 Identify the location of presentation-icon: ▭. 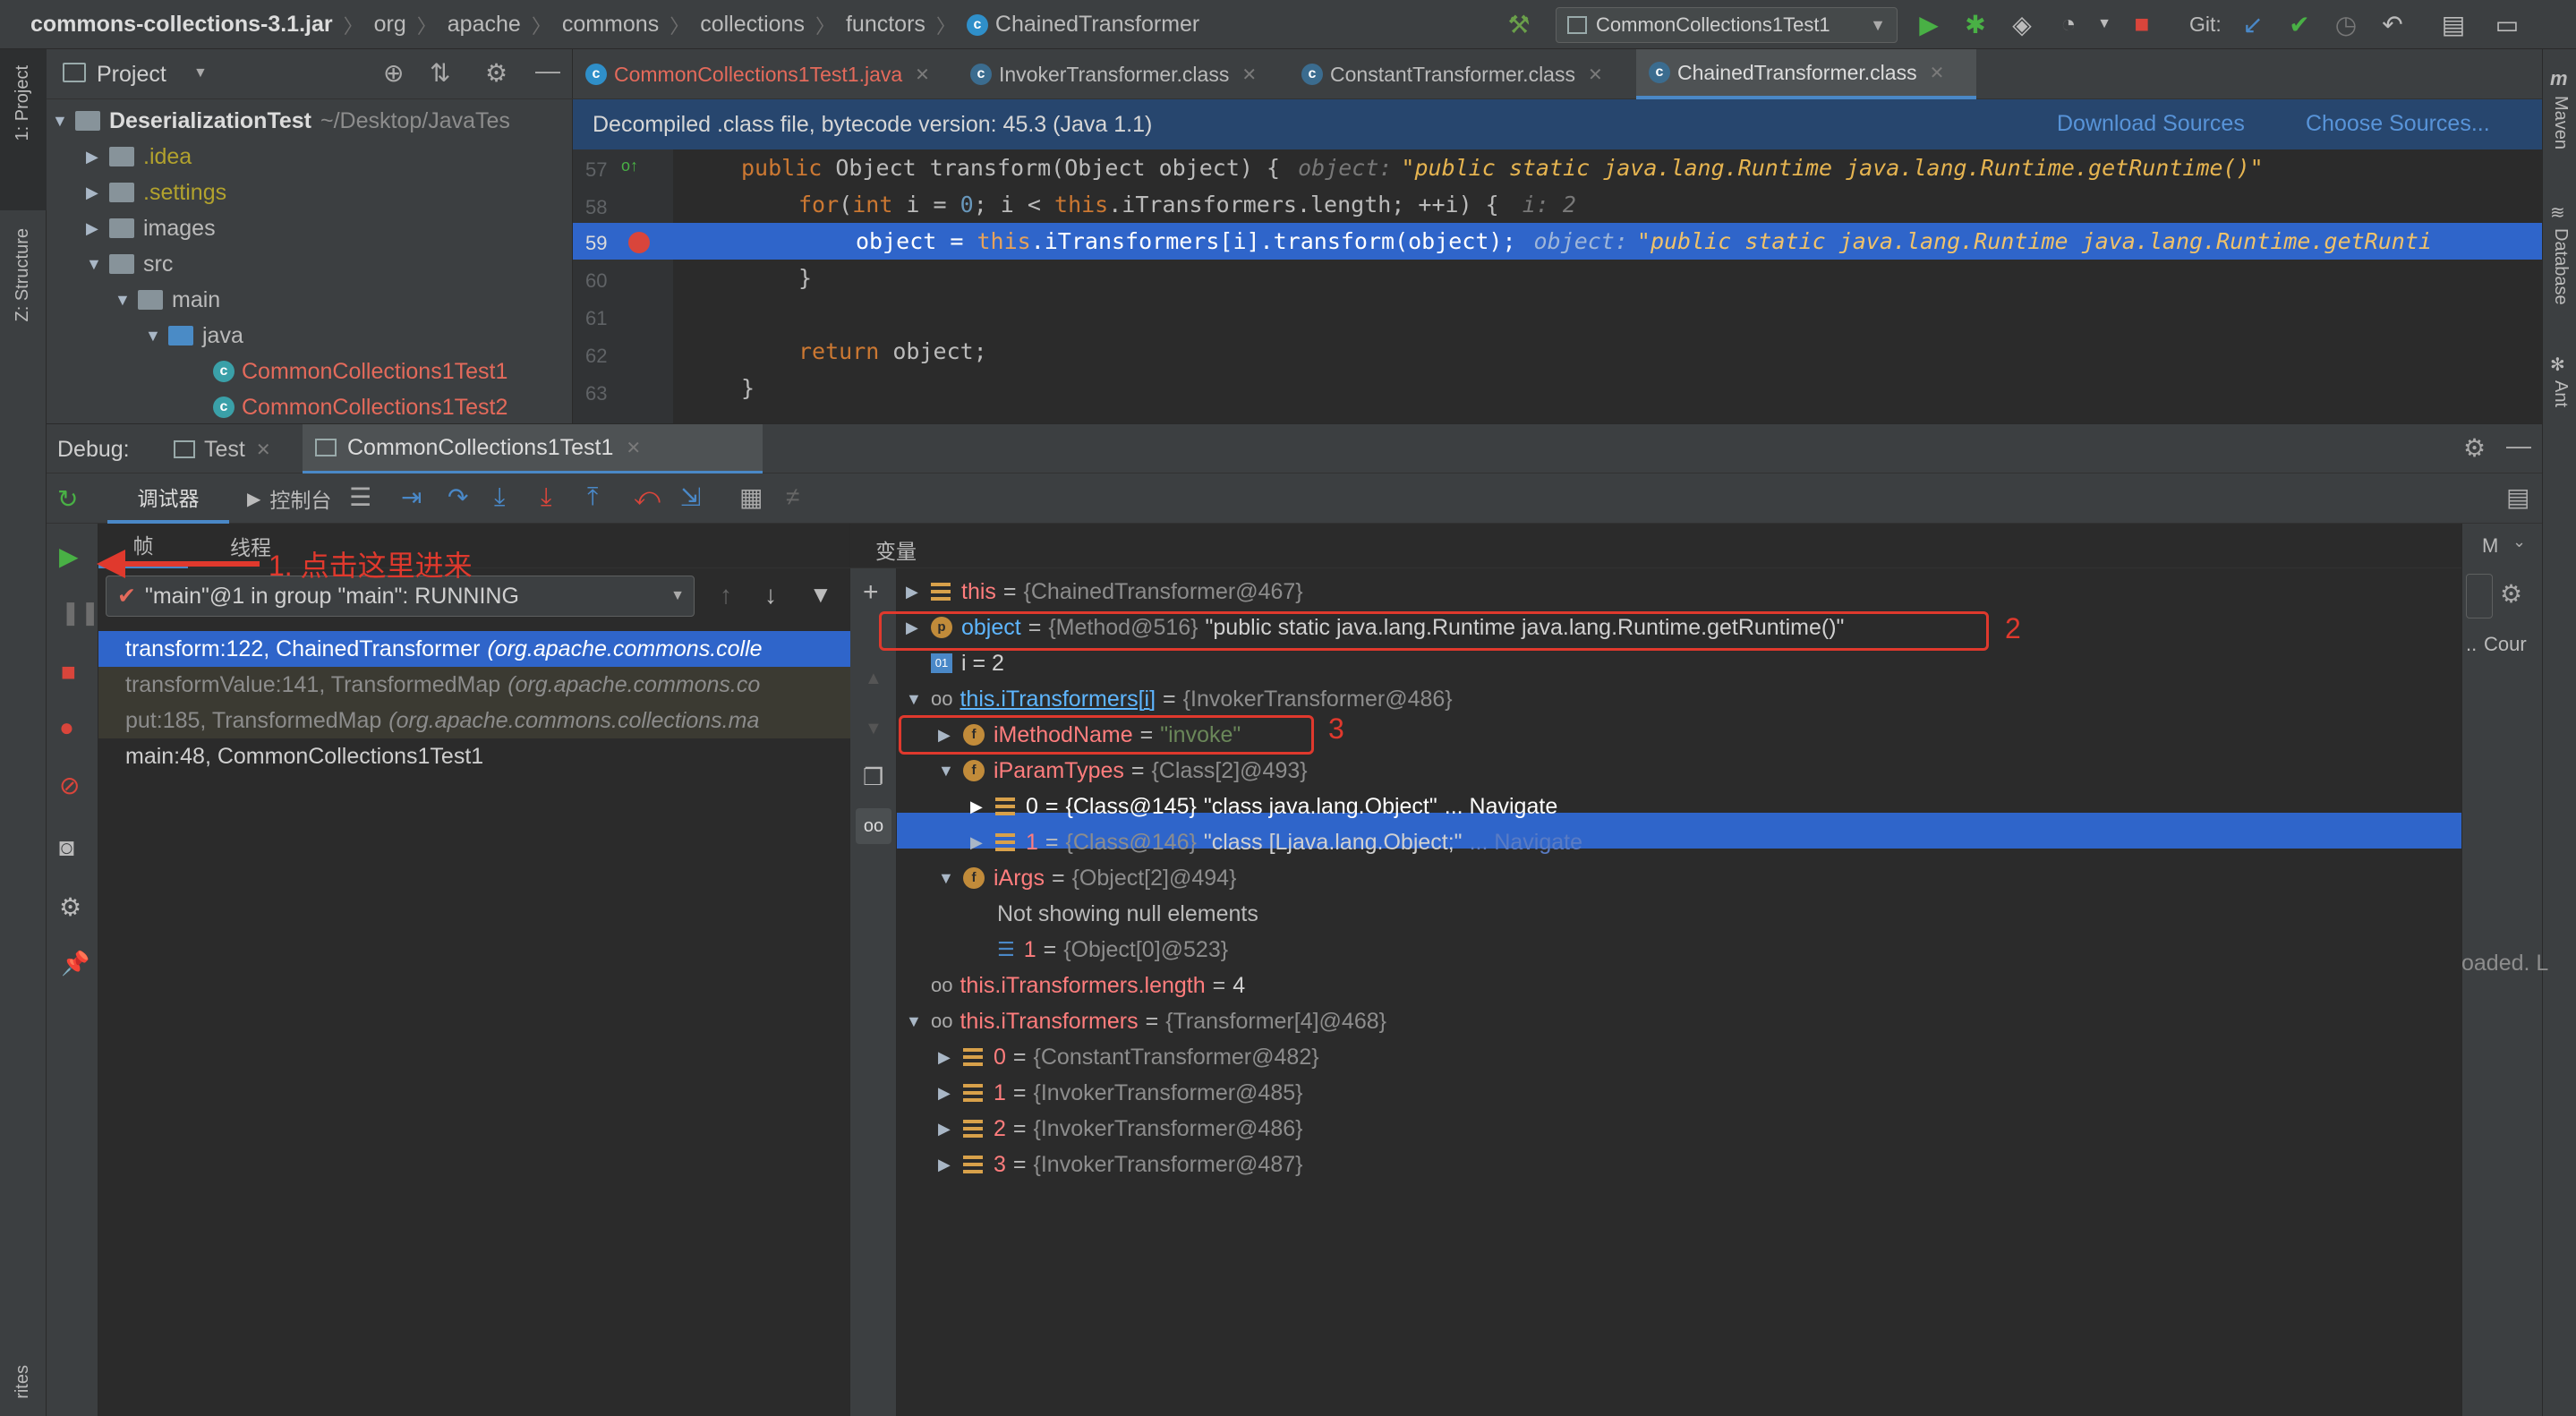
(2507, 24).